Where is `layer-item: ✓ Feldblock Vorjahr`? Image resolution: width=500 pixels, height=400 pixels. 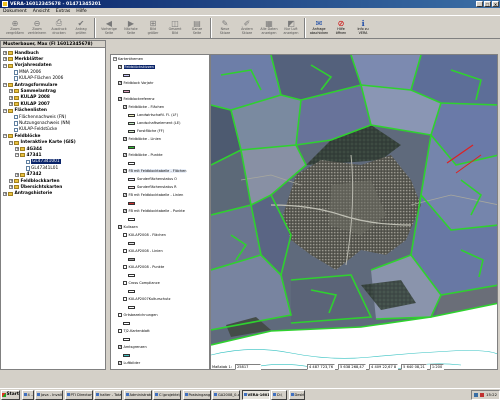
layer-item: ✓ Feldblock Vorjahr is located at coordinates (136, 83).